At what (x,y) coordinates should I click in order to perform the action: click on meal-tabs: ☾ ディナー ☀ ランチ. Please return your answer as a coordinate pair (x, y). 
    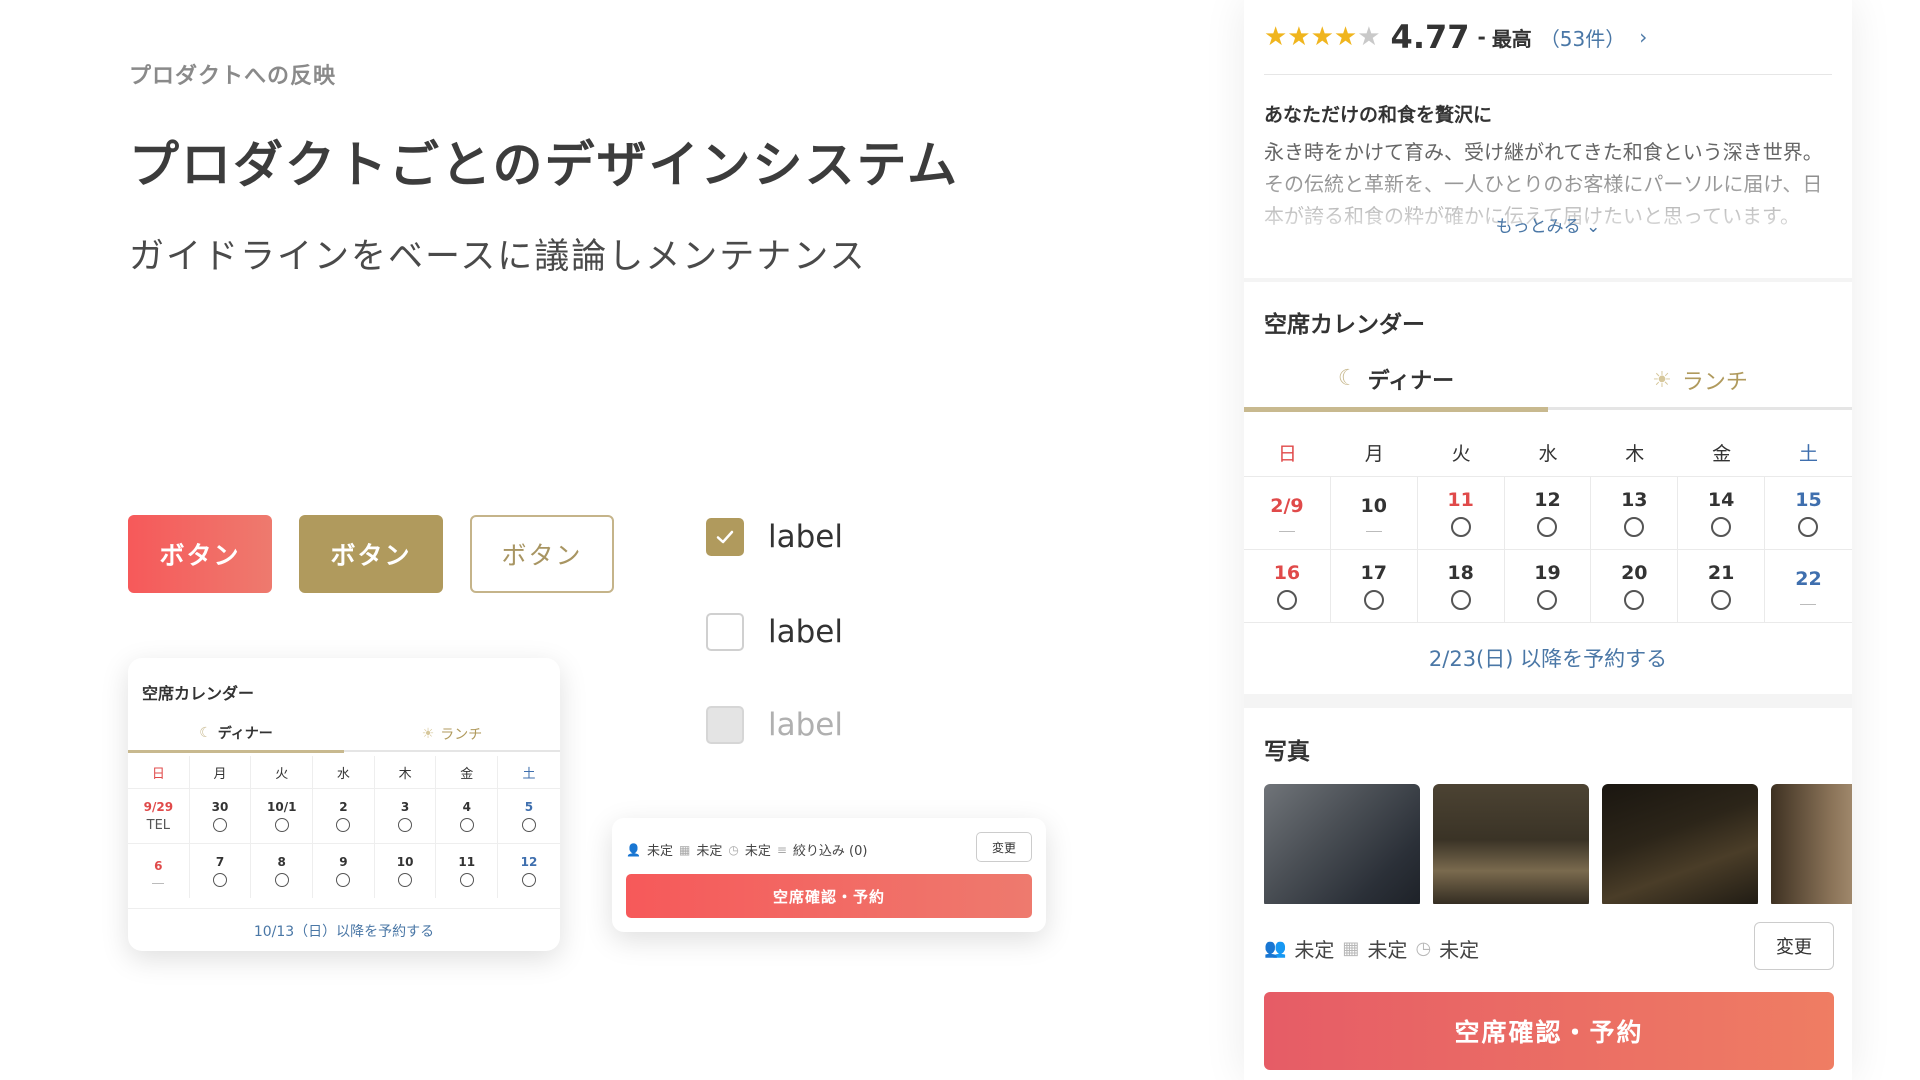
    Looking at the image, I should click on (1548, 381).